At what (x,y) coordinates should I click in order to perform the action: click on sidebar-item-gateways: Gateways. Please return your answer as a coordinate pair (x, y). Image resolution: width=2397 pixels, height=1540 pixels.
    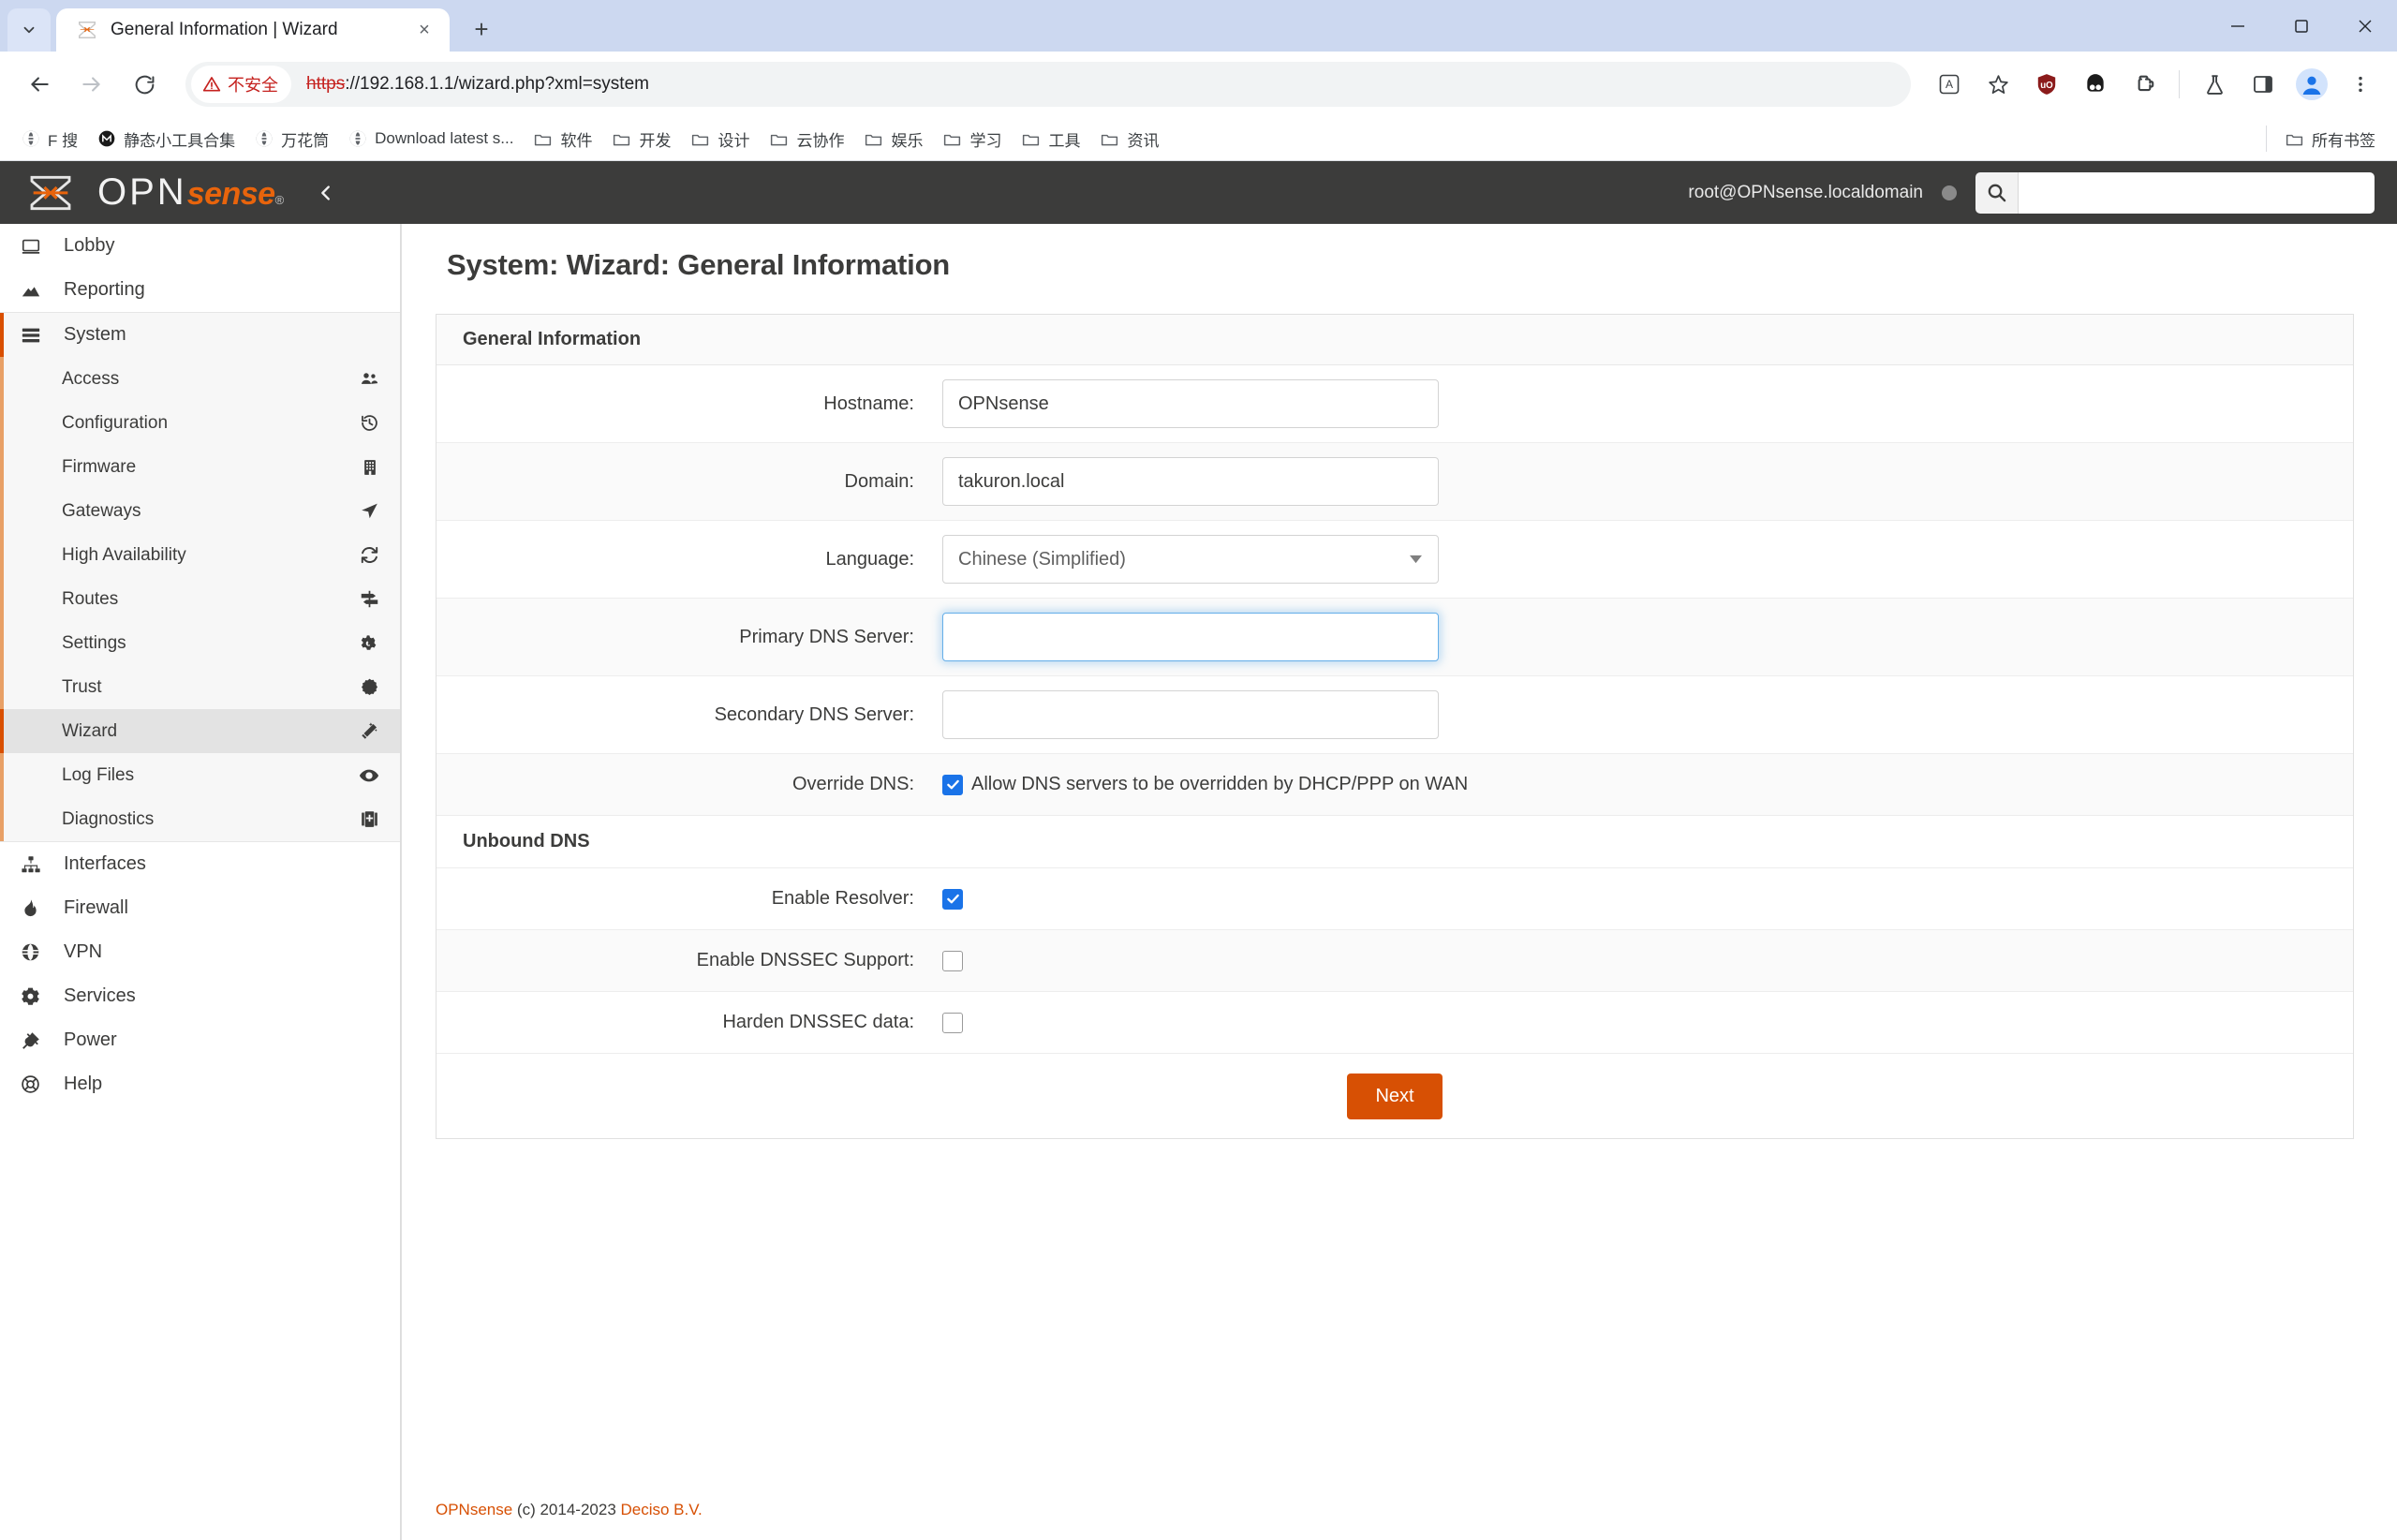
    Looking at the image, I should click on (202, 511).